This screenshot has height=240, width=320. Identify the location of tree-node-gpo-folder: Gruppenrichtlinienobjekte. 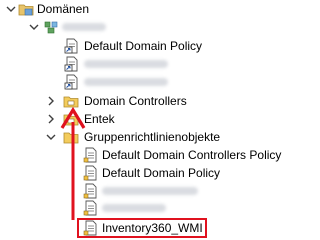
(148, 137).